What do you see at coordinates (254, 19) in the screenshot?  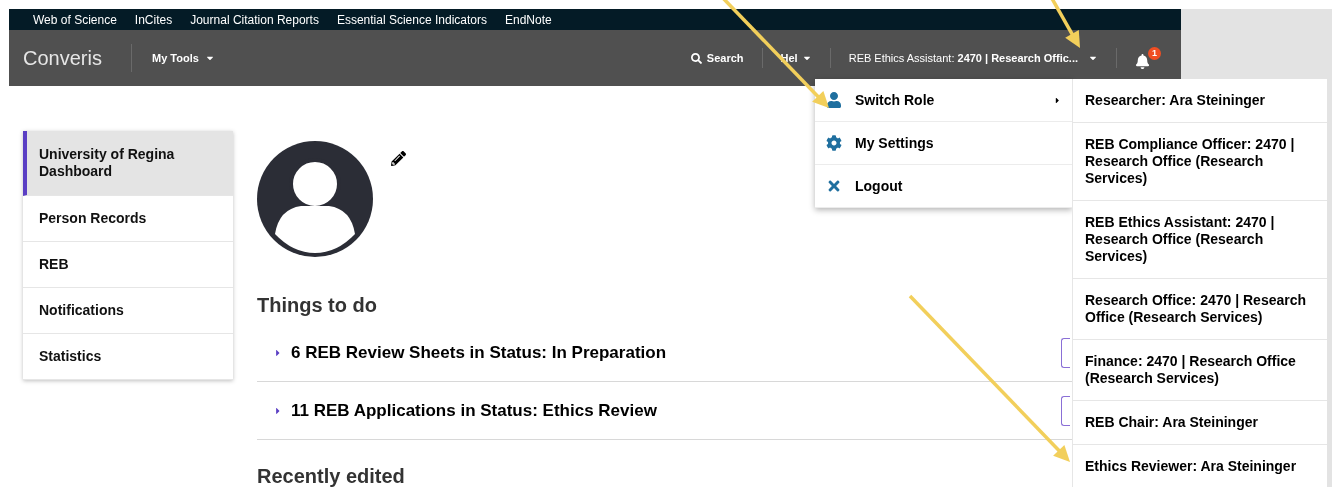 I see `top-link: Journal Citation Reports` at bounding box center [254, 19].